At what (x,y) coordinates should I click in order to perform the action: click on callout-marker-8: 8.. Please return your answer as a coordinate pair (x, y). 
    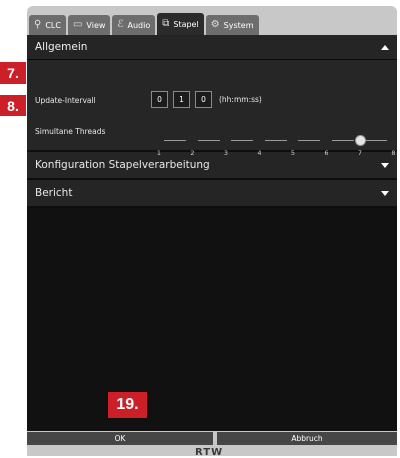
    Looking at the image, I should click on (13, 105).